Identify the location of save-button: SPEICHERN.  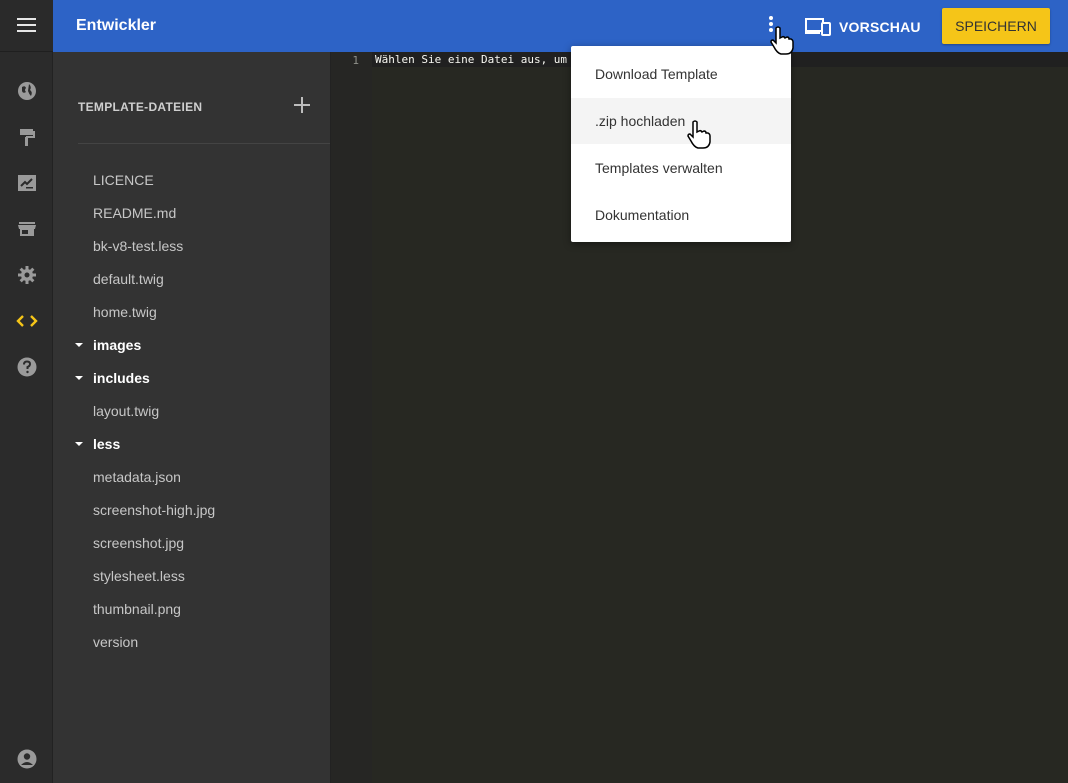
(996, 26).